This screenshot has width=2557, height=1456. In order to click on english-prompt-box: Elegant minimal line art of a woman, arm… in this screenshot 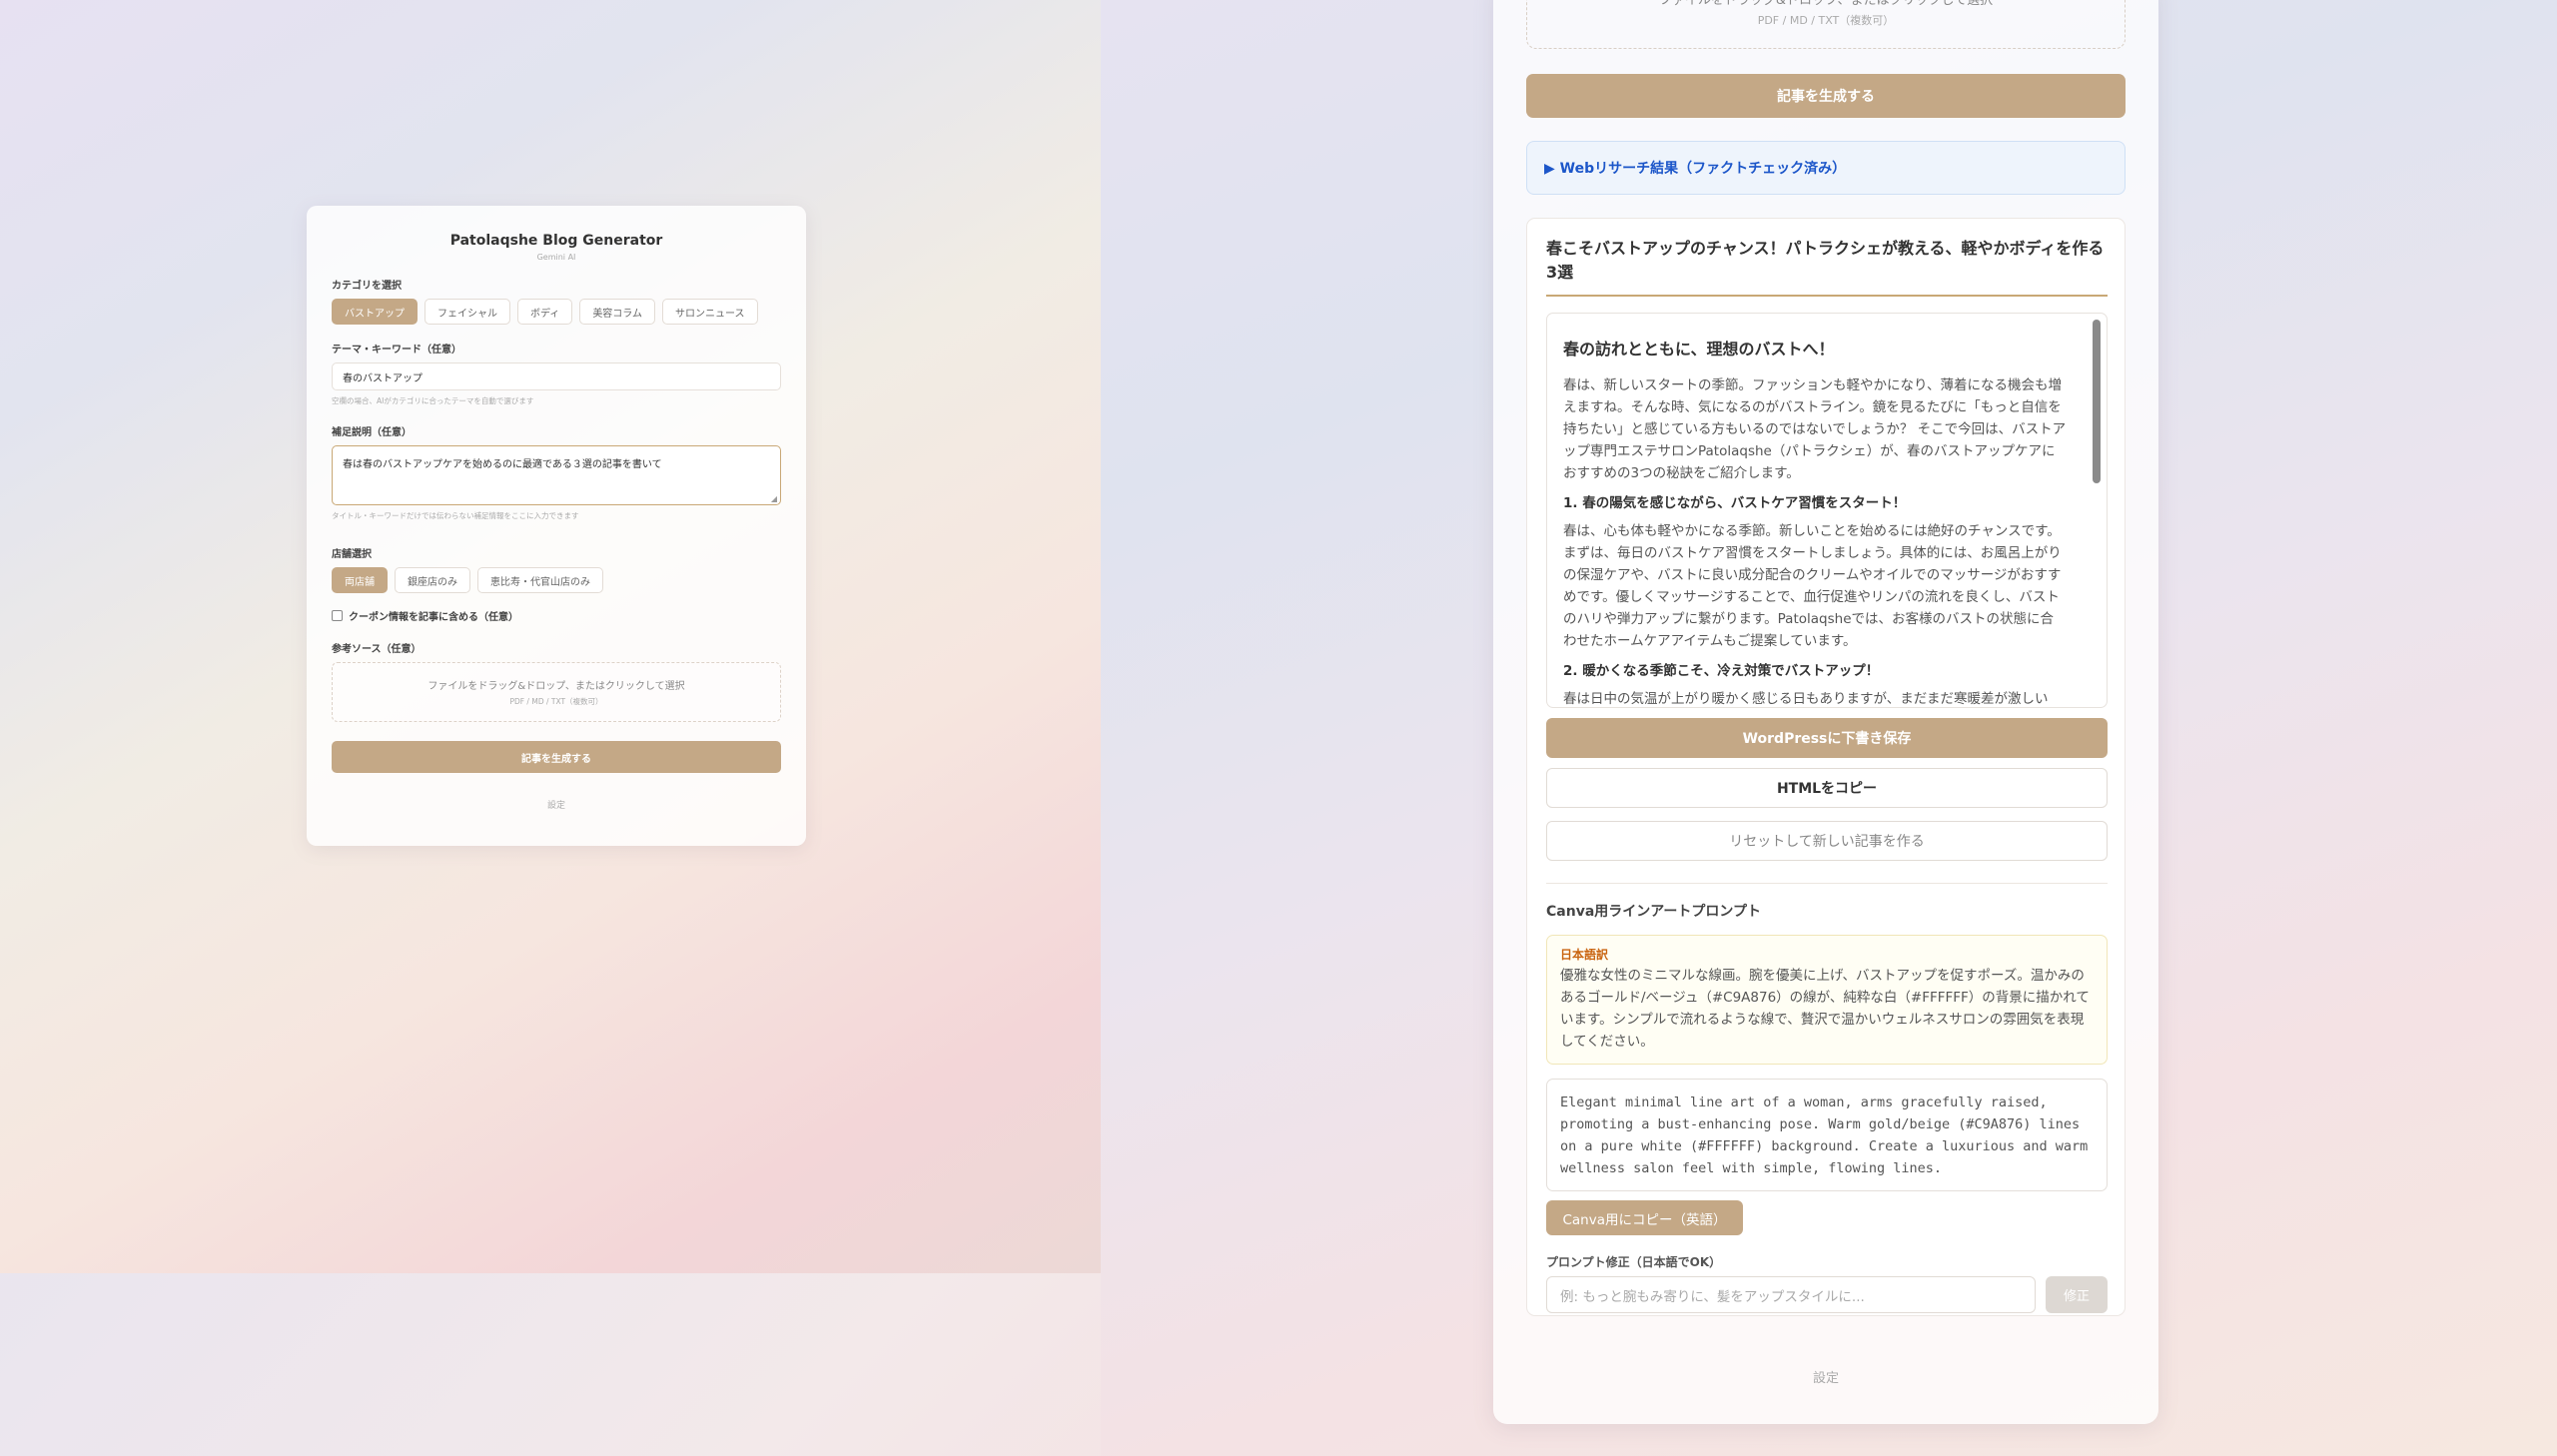, I will do `click(1827, 1135)`.